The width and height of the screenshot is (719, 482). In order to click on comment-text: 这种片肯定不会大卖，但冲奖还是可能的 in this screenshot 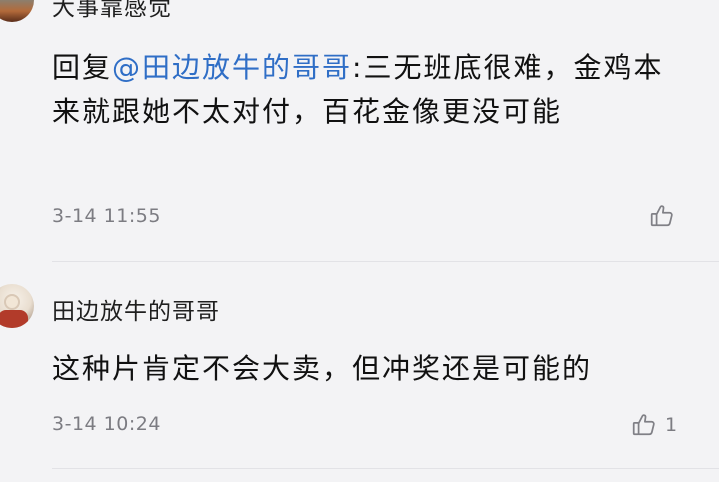, I will do `click(372, 369)`.